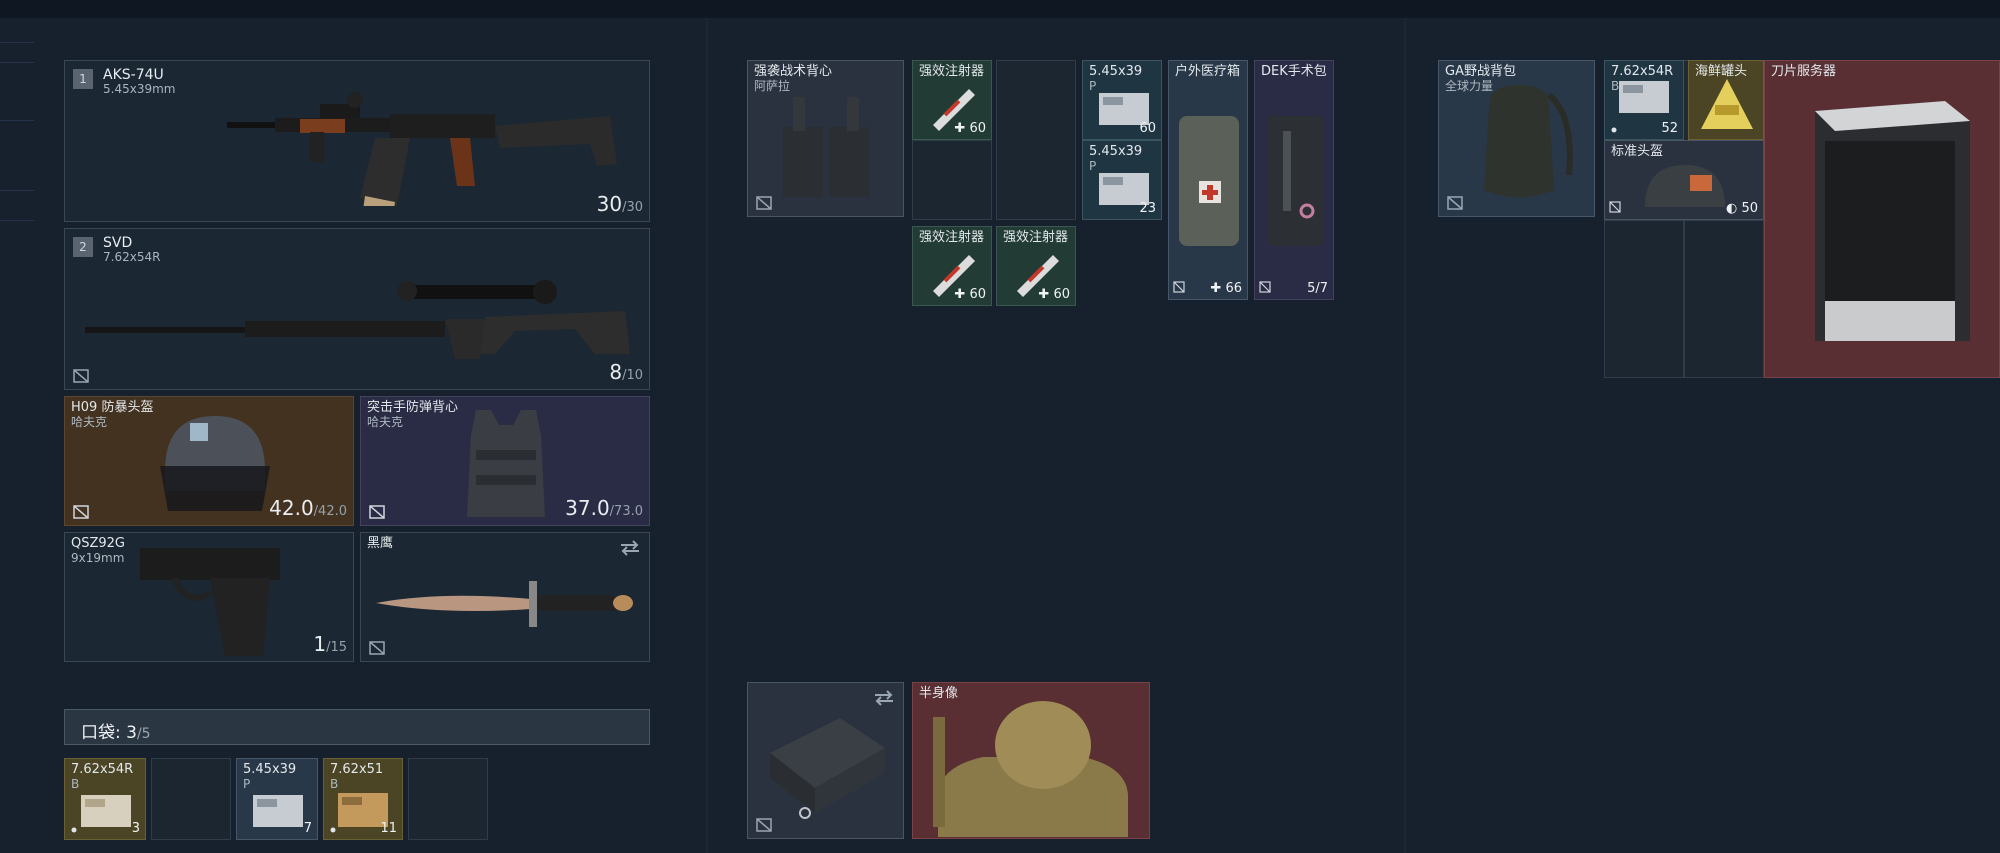  I want to click on durability: 42.0/42.0, so click(308, 508).